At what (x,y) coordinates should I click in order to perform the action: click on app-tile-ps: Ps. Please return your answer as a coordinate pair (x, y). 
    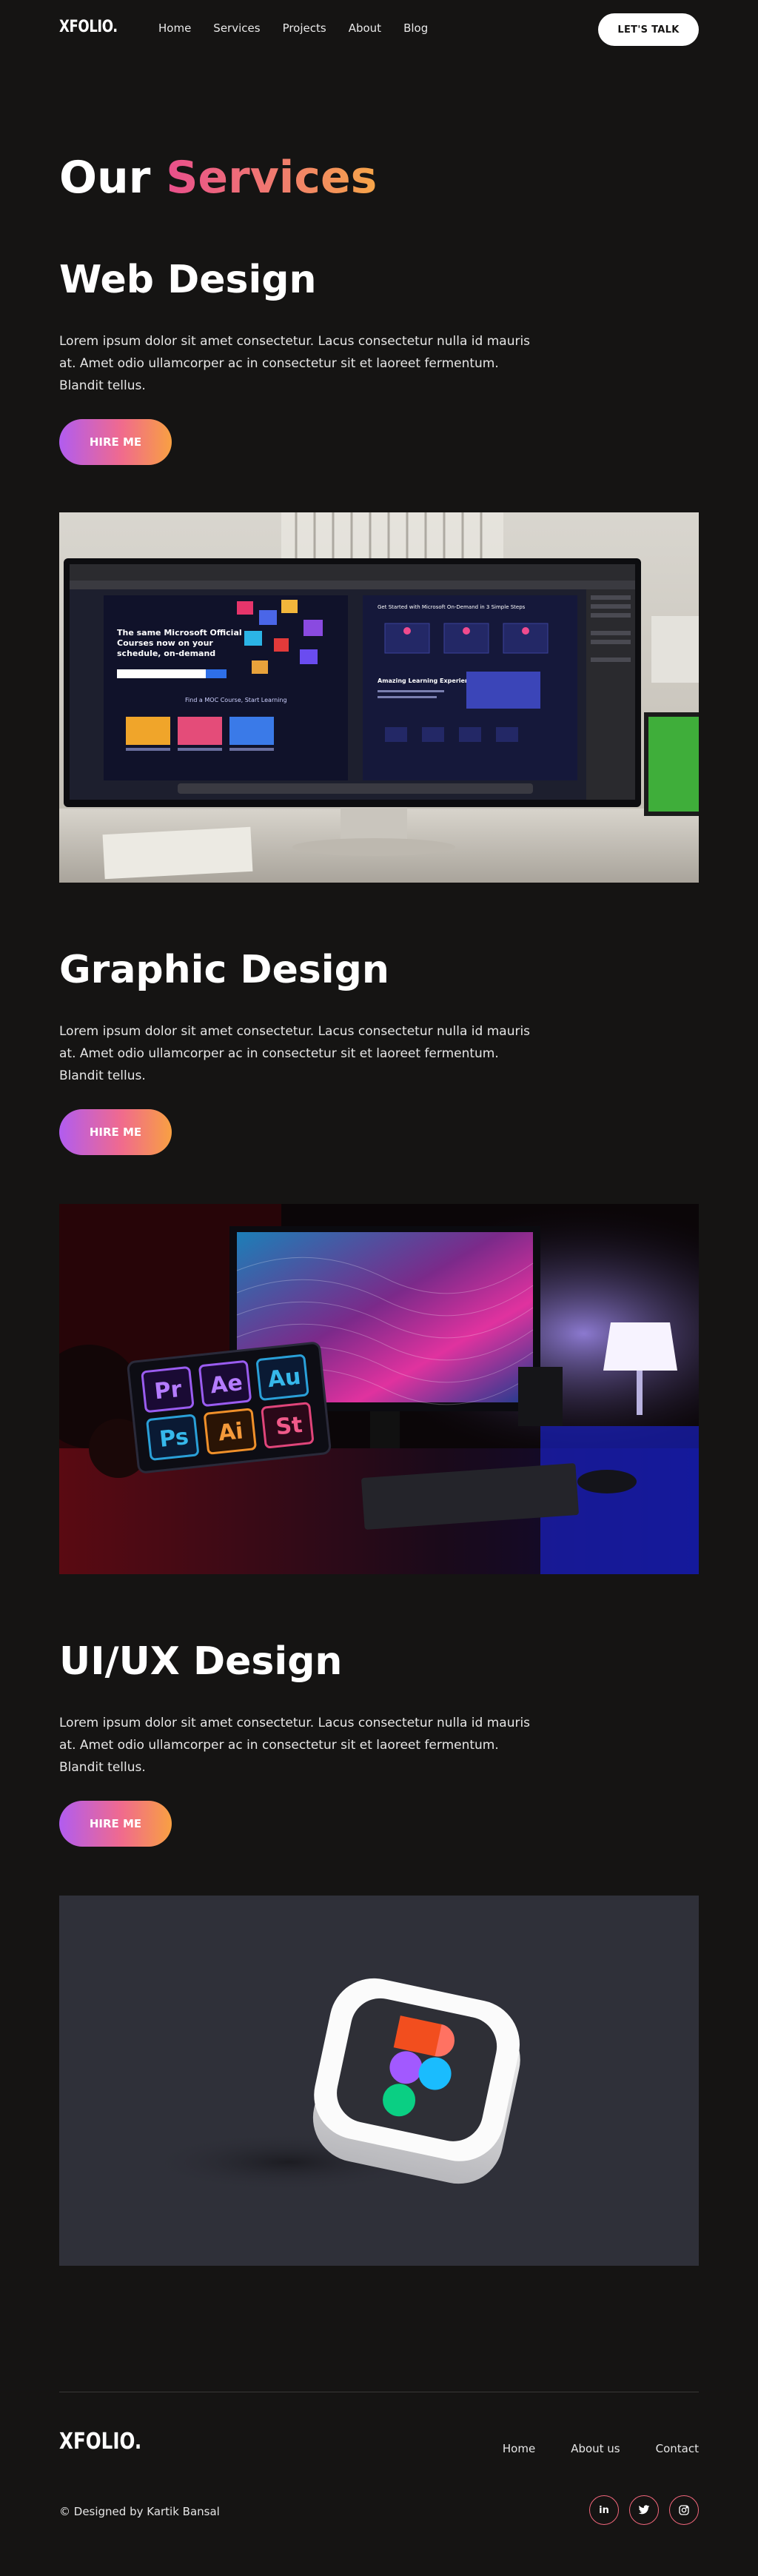
    Looking at the image, I should click on (174, 1438).